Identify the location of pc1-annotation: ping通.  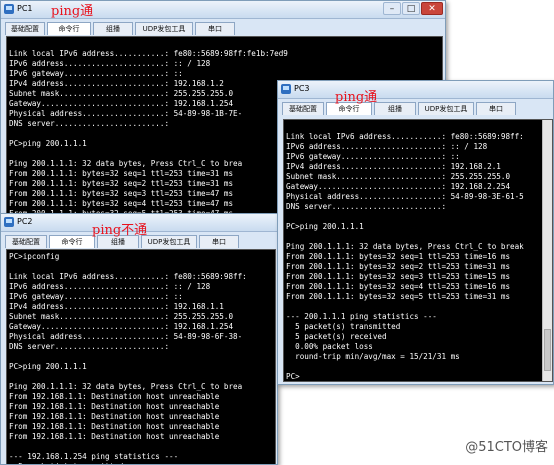
(72, 11).